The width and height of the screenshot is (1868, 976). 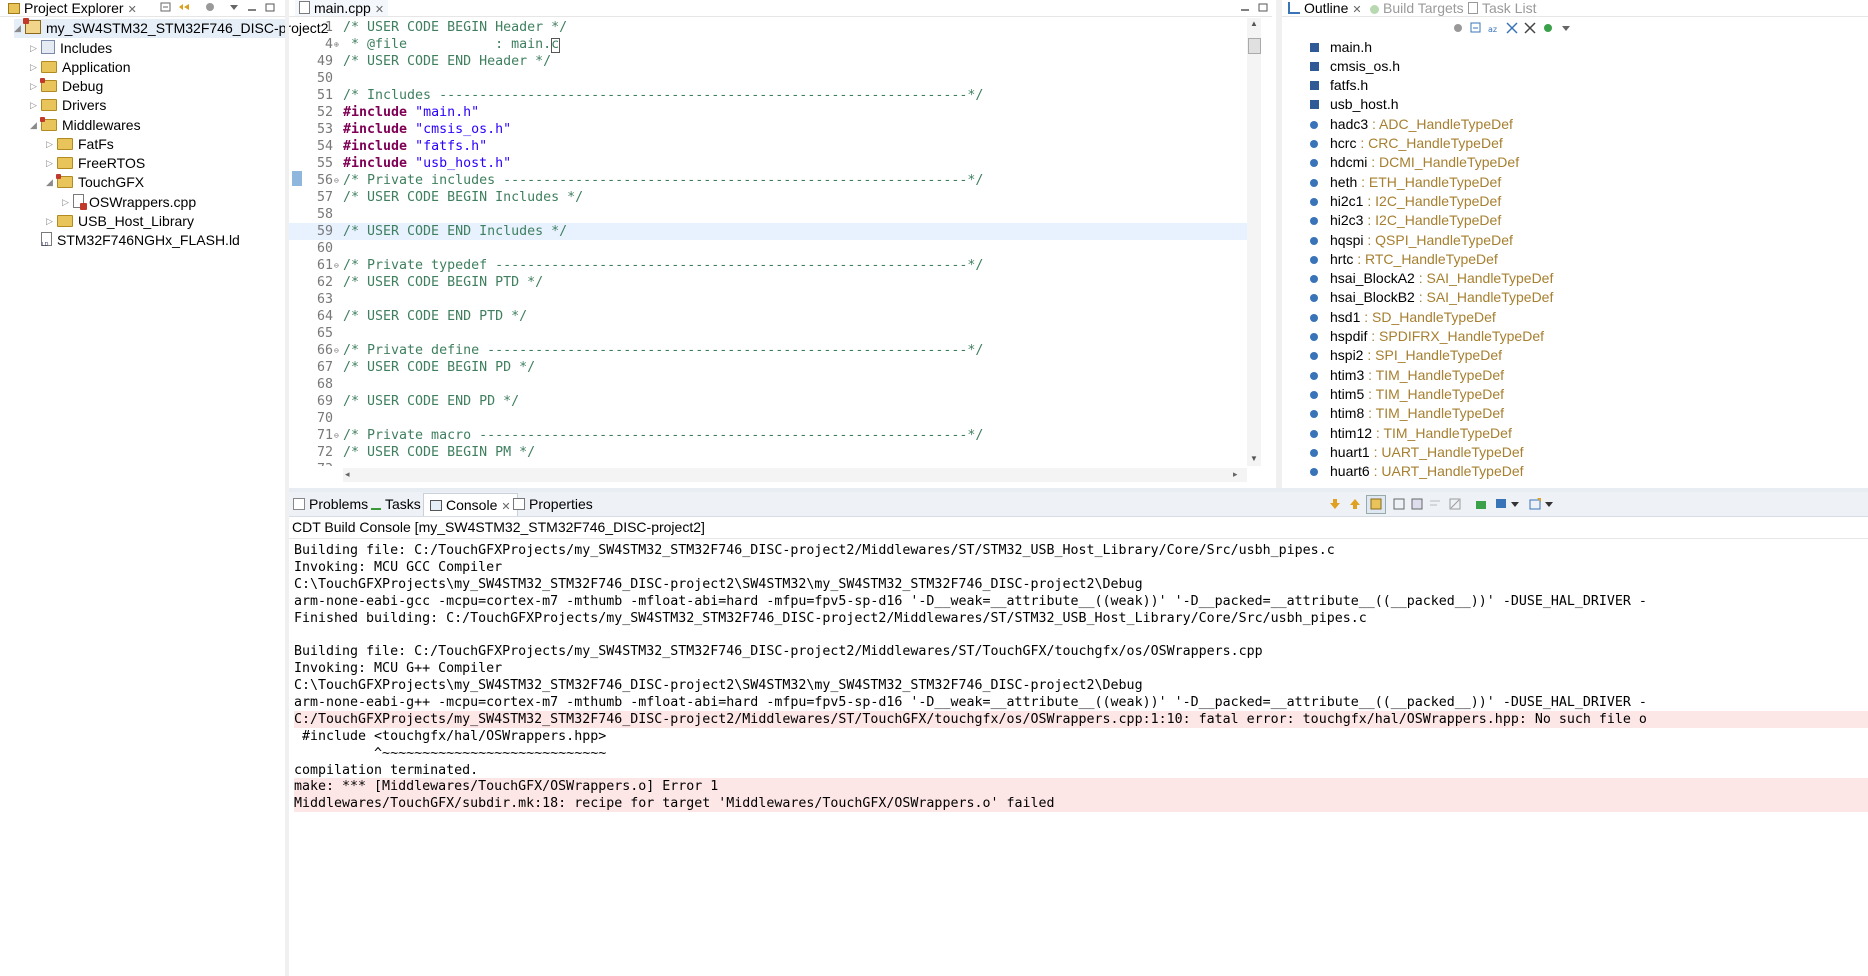 I want to click on sort-icon, so click(x=1458, y=28).